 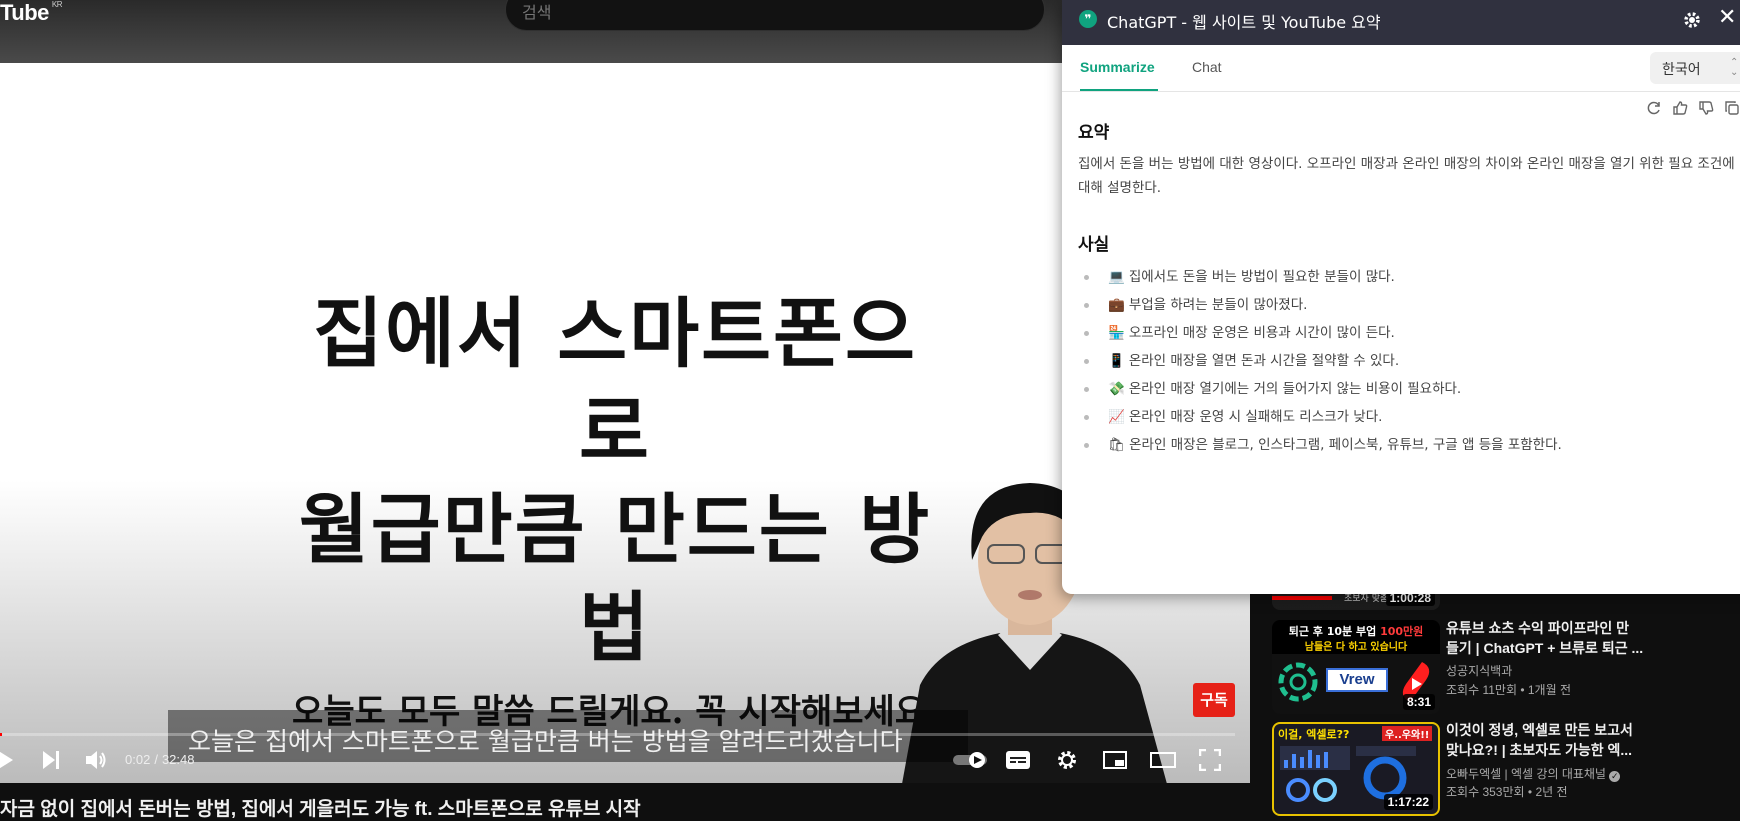 I want to click on progress-fill, so click(x=1, y=734).